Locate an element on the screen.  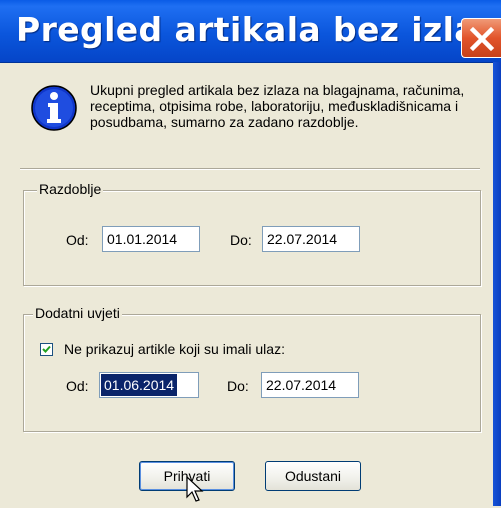
close-button is located at coordinates (481, 38).